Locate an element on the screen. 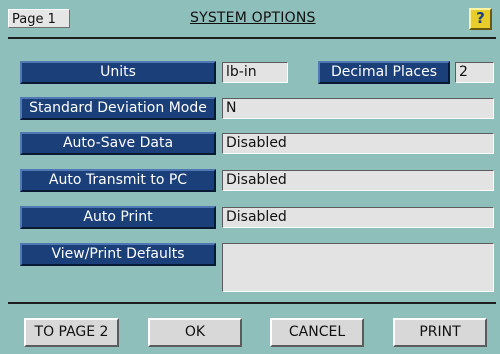  auto-print-button: Auto Print is located at coordinates (118, 217).